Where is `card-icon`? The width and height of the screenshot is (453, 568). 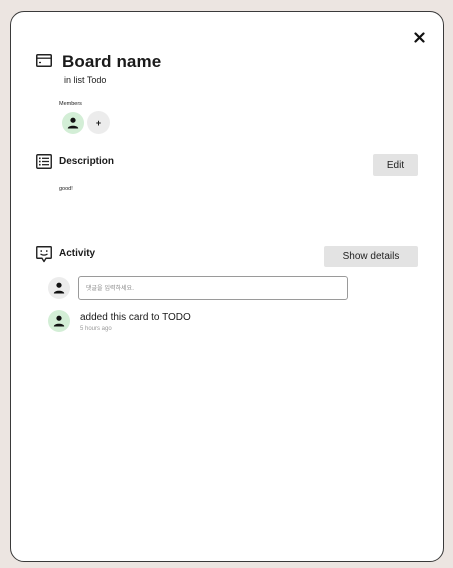 card-icon is located at coordinates (44, 63).